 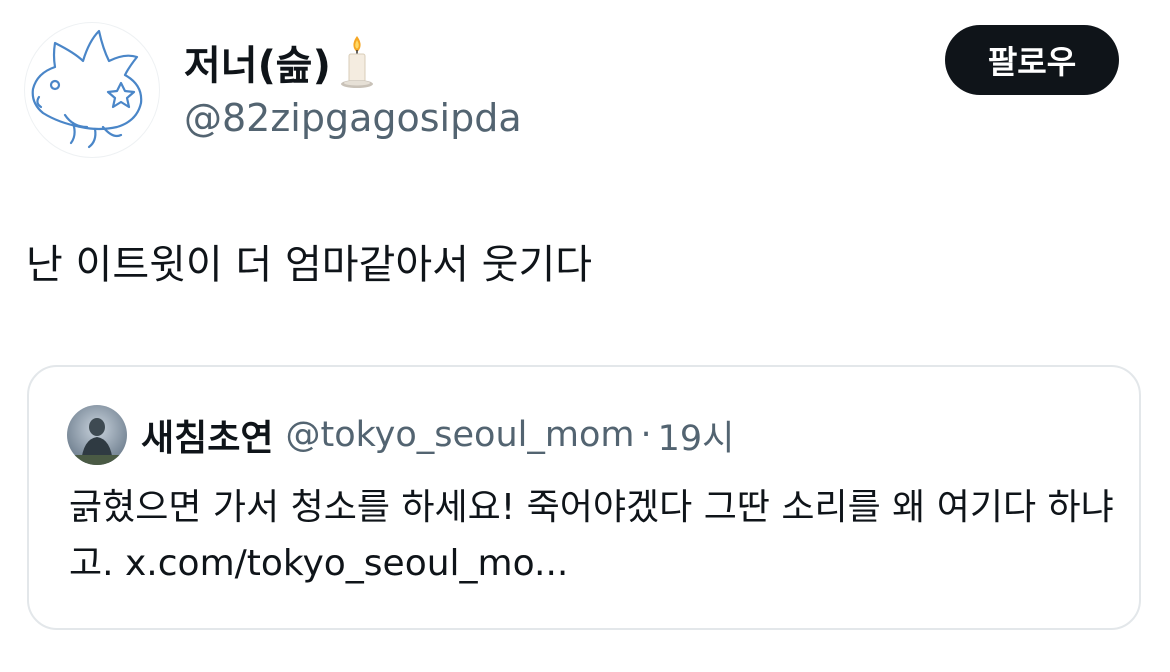 I want to click on quoted-tweet-header: 새침초연 @tokyo_seoul_mom · 19시, so click(x=400, y=435).